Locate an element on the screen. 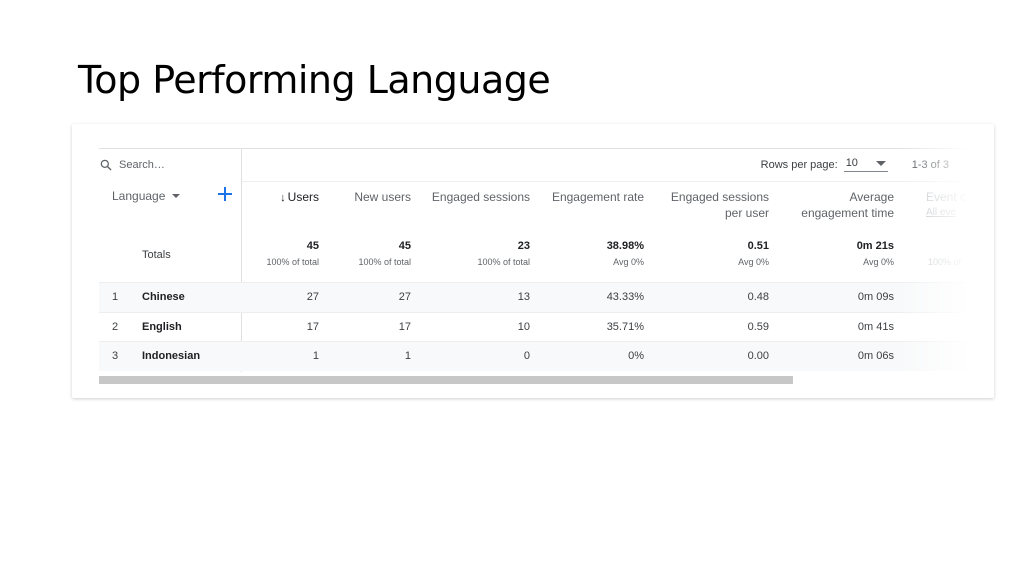  total-value: 23 is located at coordinates (523, 246).